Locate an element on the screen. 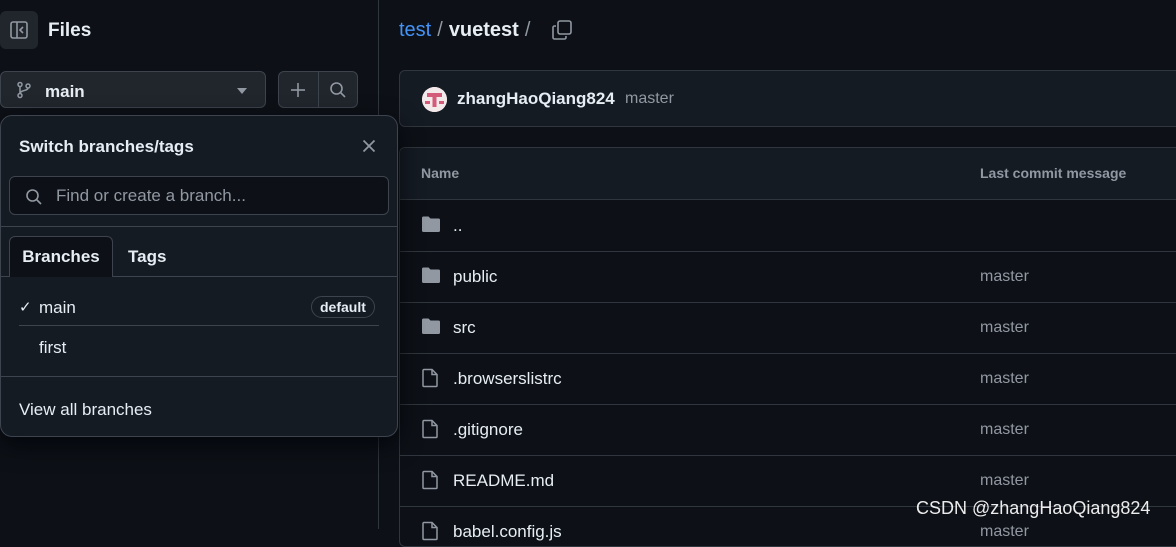 This screenshot has width=1176, height=547. breadcrumb-current-folder: vuetest is located at coordinates (483, 30).